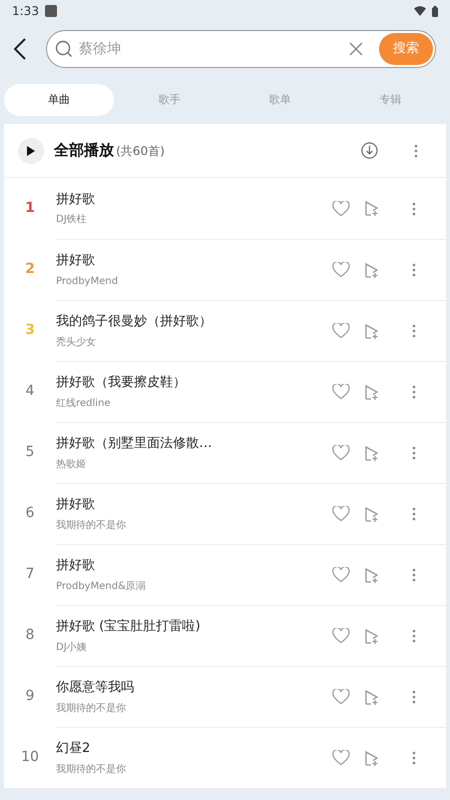 Image resolution: width=450 pixels, height=800 pixels. I want to click on notification-icon, so click(50, 11).